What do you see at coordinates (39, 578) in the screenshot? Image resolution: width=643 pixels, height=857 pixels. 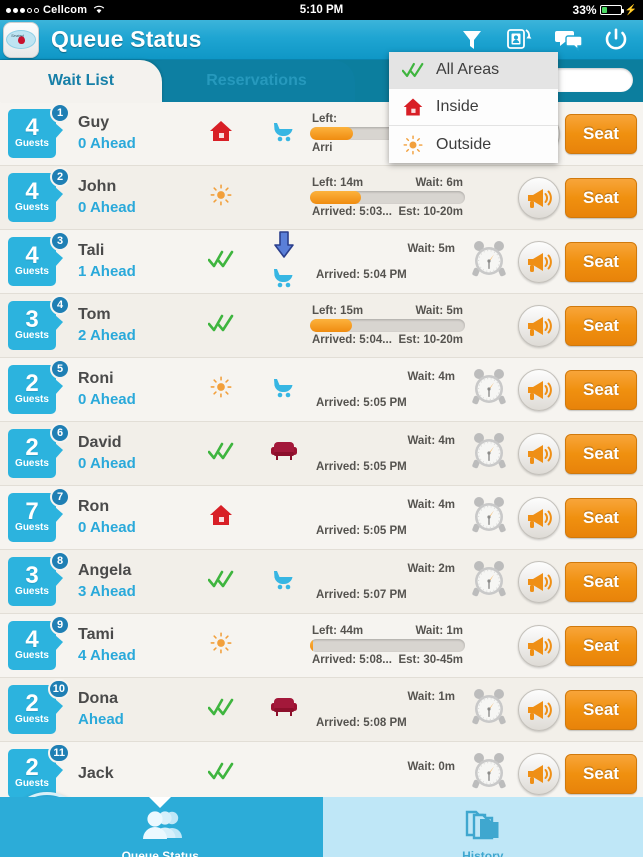 I see `guest-count-badge: 3 Guests 8` at bounding box center [39, 578].